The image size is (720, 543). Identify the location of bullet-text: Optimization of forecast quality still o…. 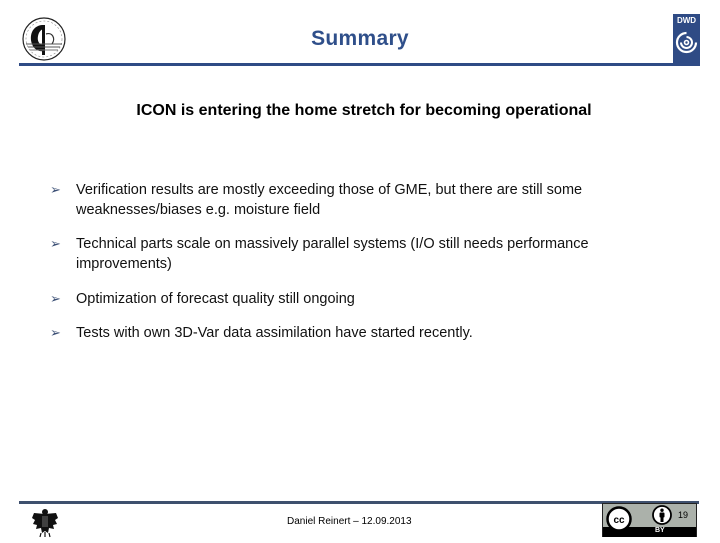
(215, 299).